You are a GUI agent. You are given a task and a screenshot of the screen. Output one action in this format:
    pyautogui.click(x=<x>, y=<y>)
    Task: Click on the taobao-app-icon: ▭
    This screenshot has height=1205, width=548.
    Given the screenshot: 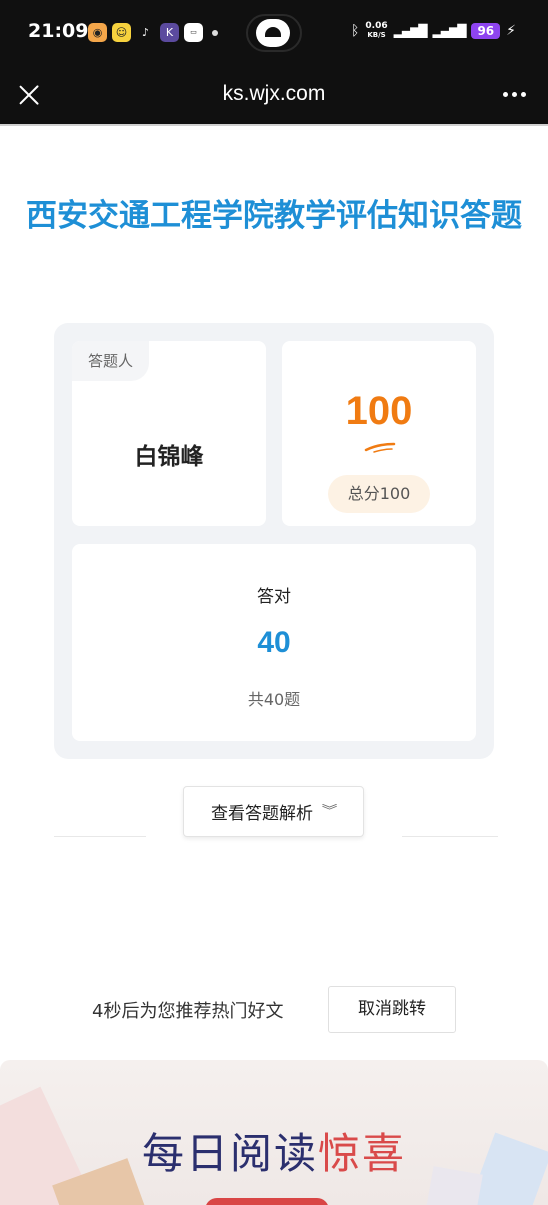 What is the action you would take?
    pyautogui.click(x=193, y=32)
    